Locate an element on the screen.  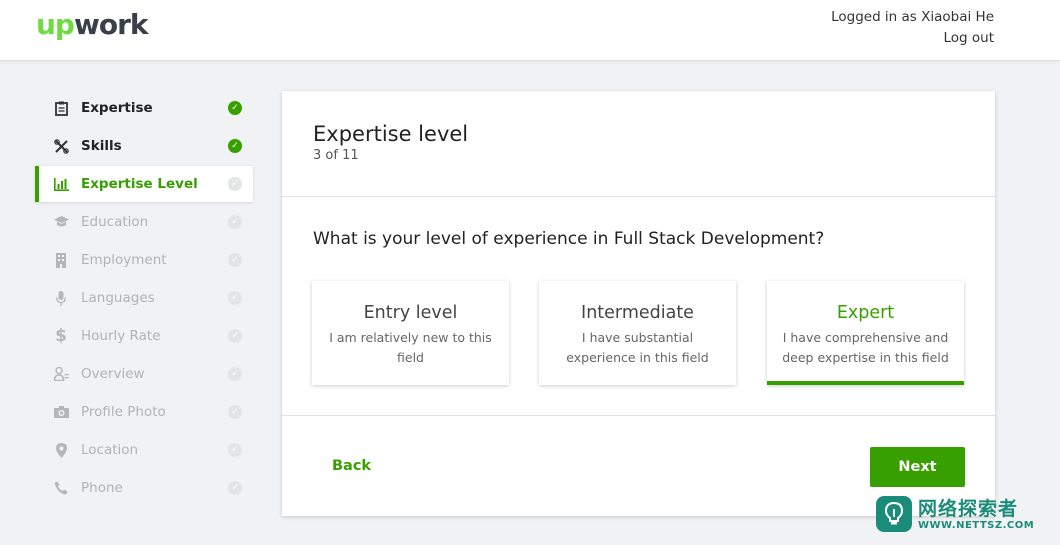
camera-icon is located at coordinates (61, 412).